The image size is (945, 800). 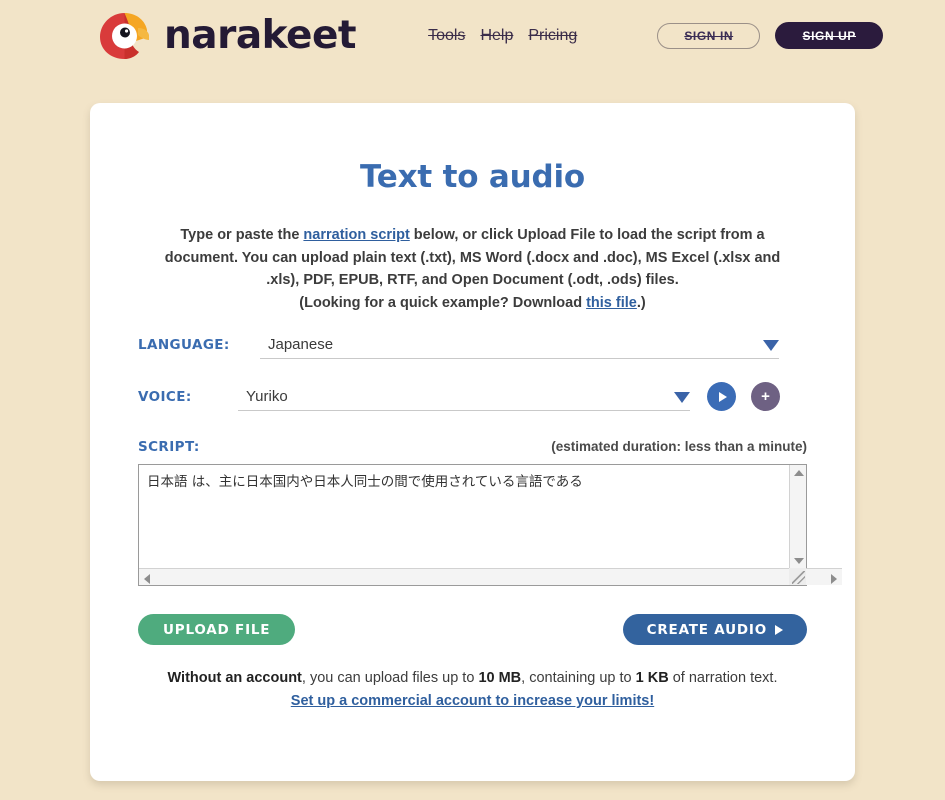 What do you see at coordinates (234, 678) in the screenshot?
I see `footer-bold-lead: Without an account` at bounding box center [234, 678].